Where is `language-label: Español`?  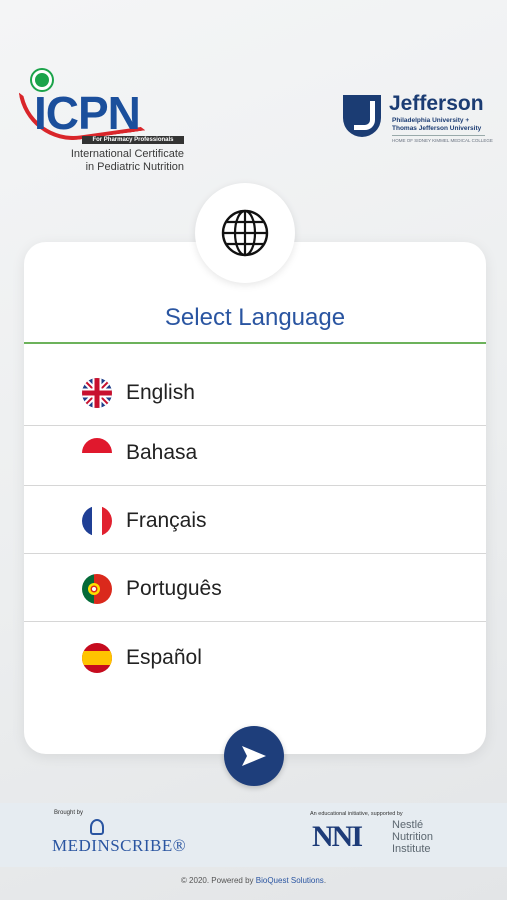
language-label: Español is located at coordinates (164, 657).